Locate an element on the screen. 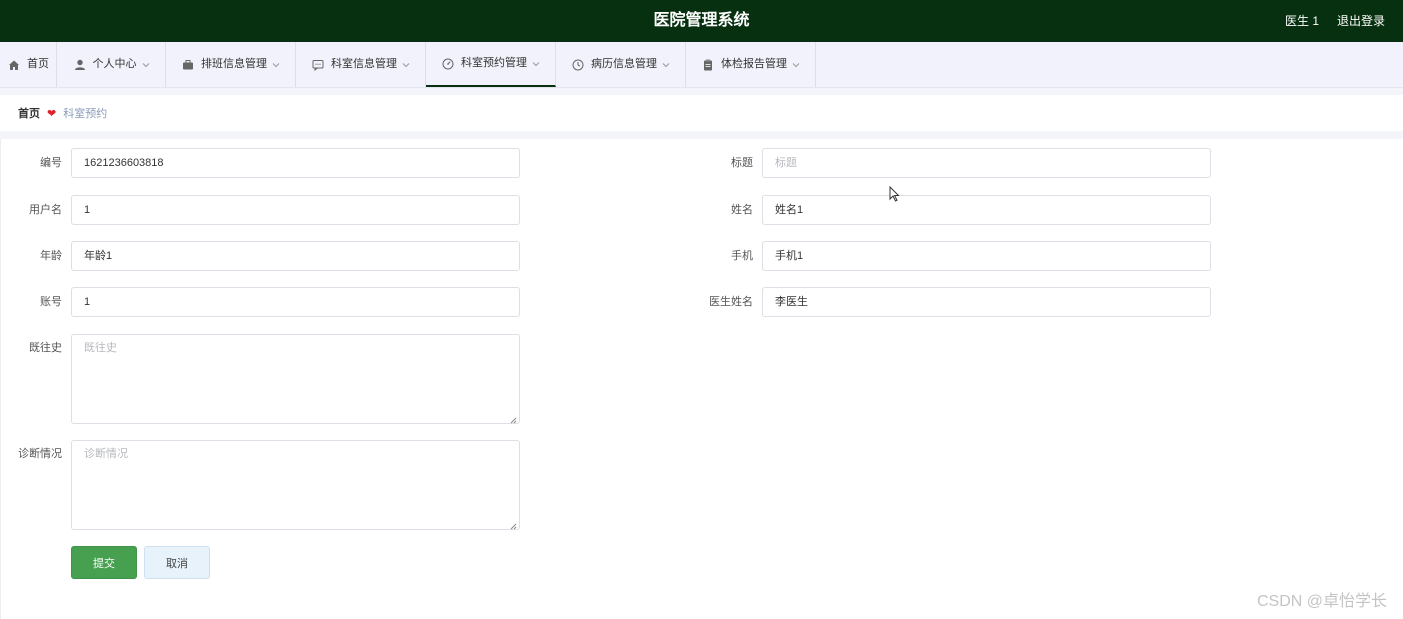 The width and height of the screenshot is (1403, 619). nav-personal-center: 个人中心 is located at coordinates (111, 64).